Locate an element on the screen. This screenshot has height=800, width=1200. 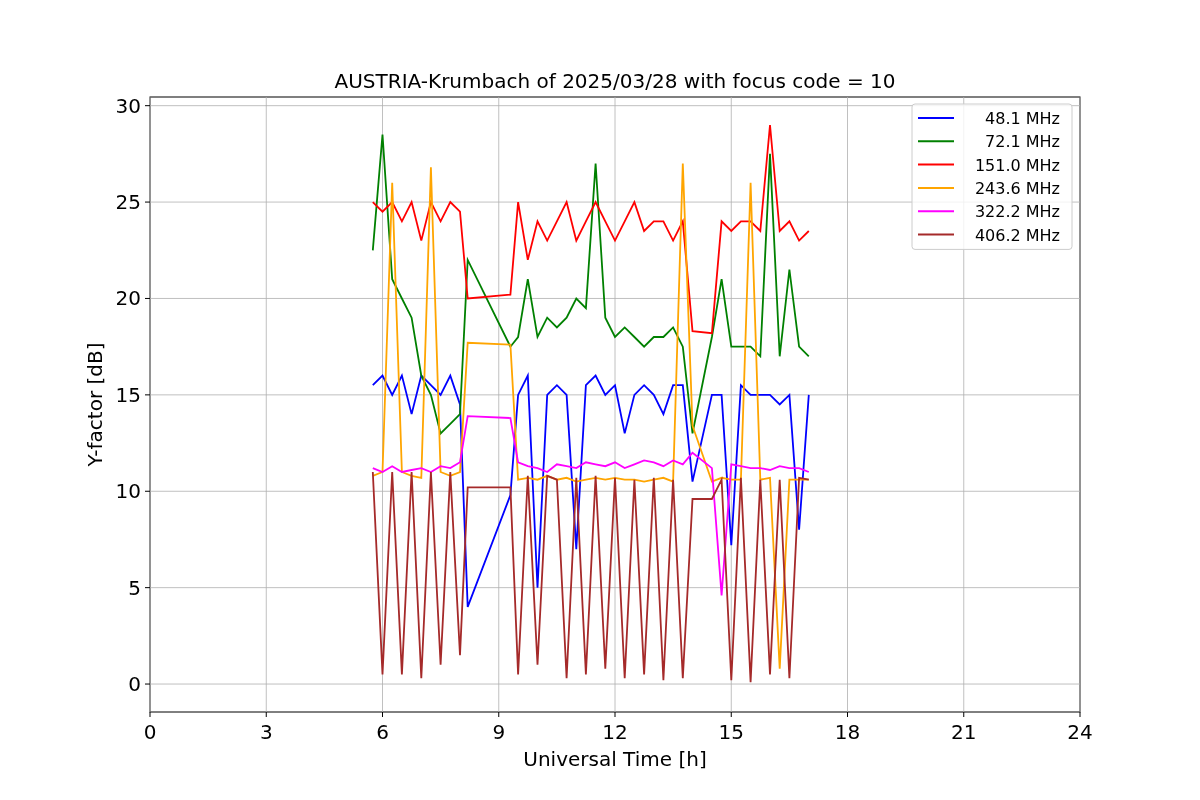
tick-label: 9 is located at coordinates (499, 732).